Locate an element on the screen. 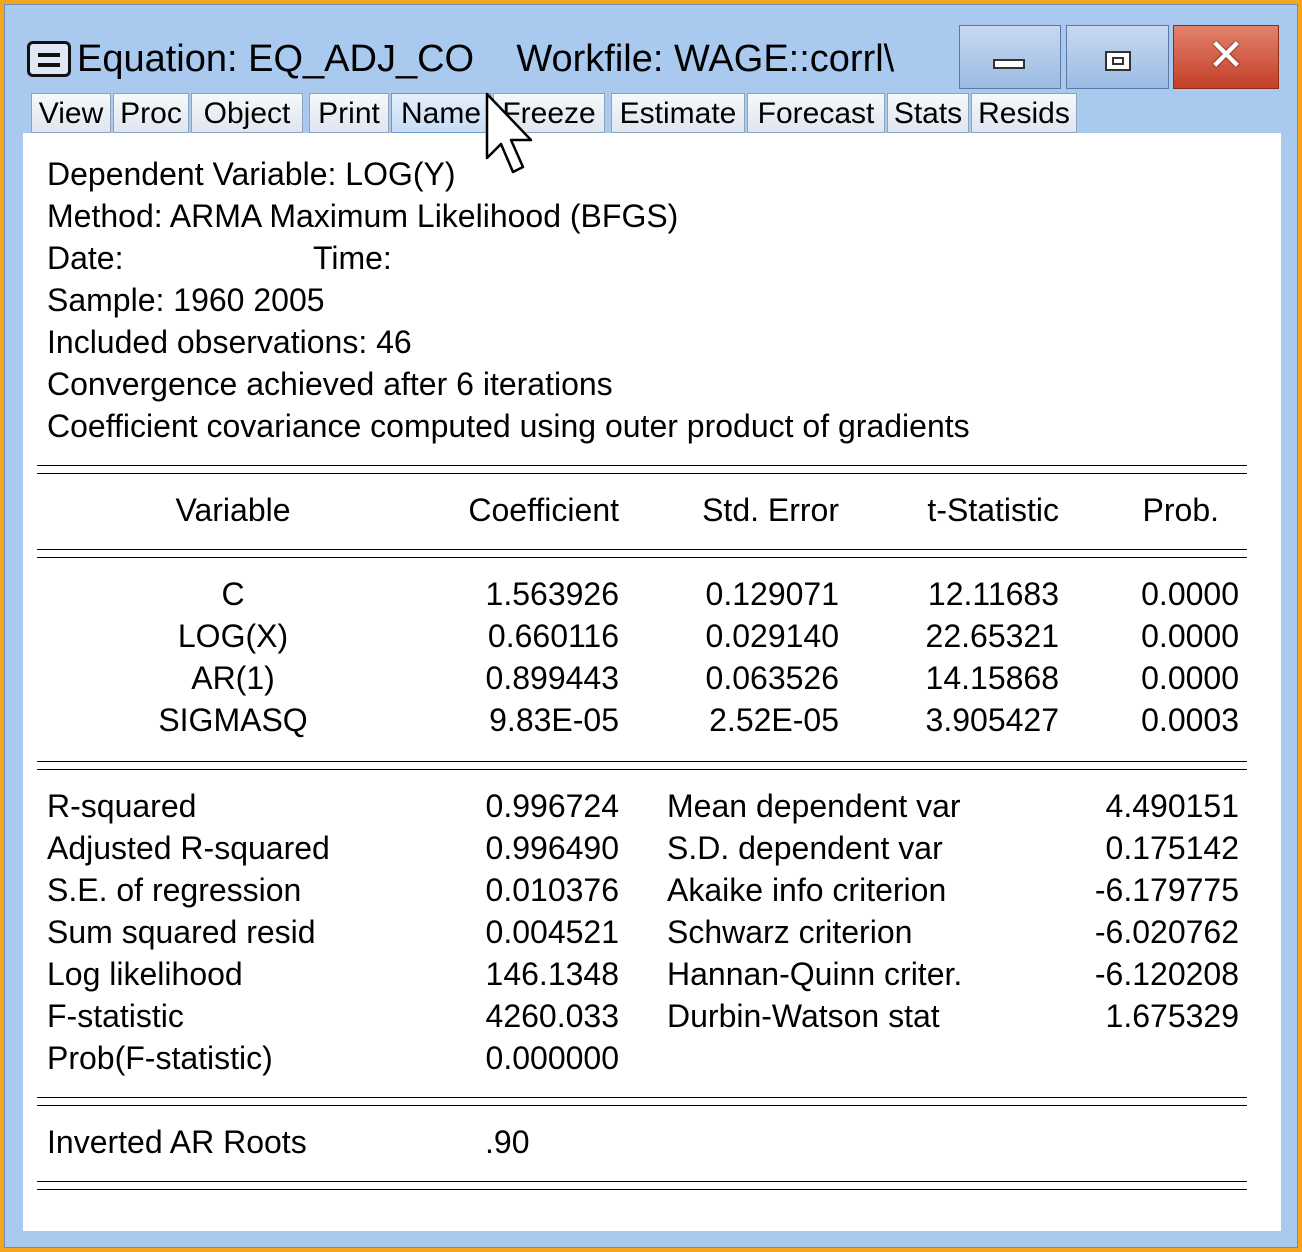 This screenshot has width=1302, height=1252. stat-value: 1.675329 is located at coordinates (1172, 1016).